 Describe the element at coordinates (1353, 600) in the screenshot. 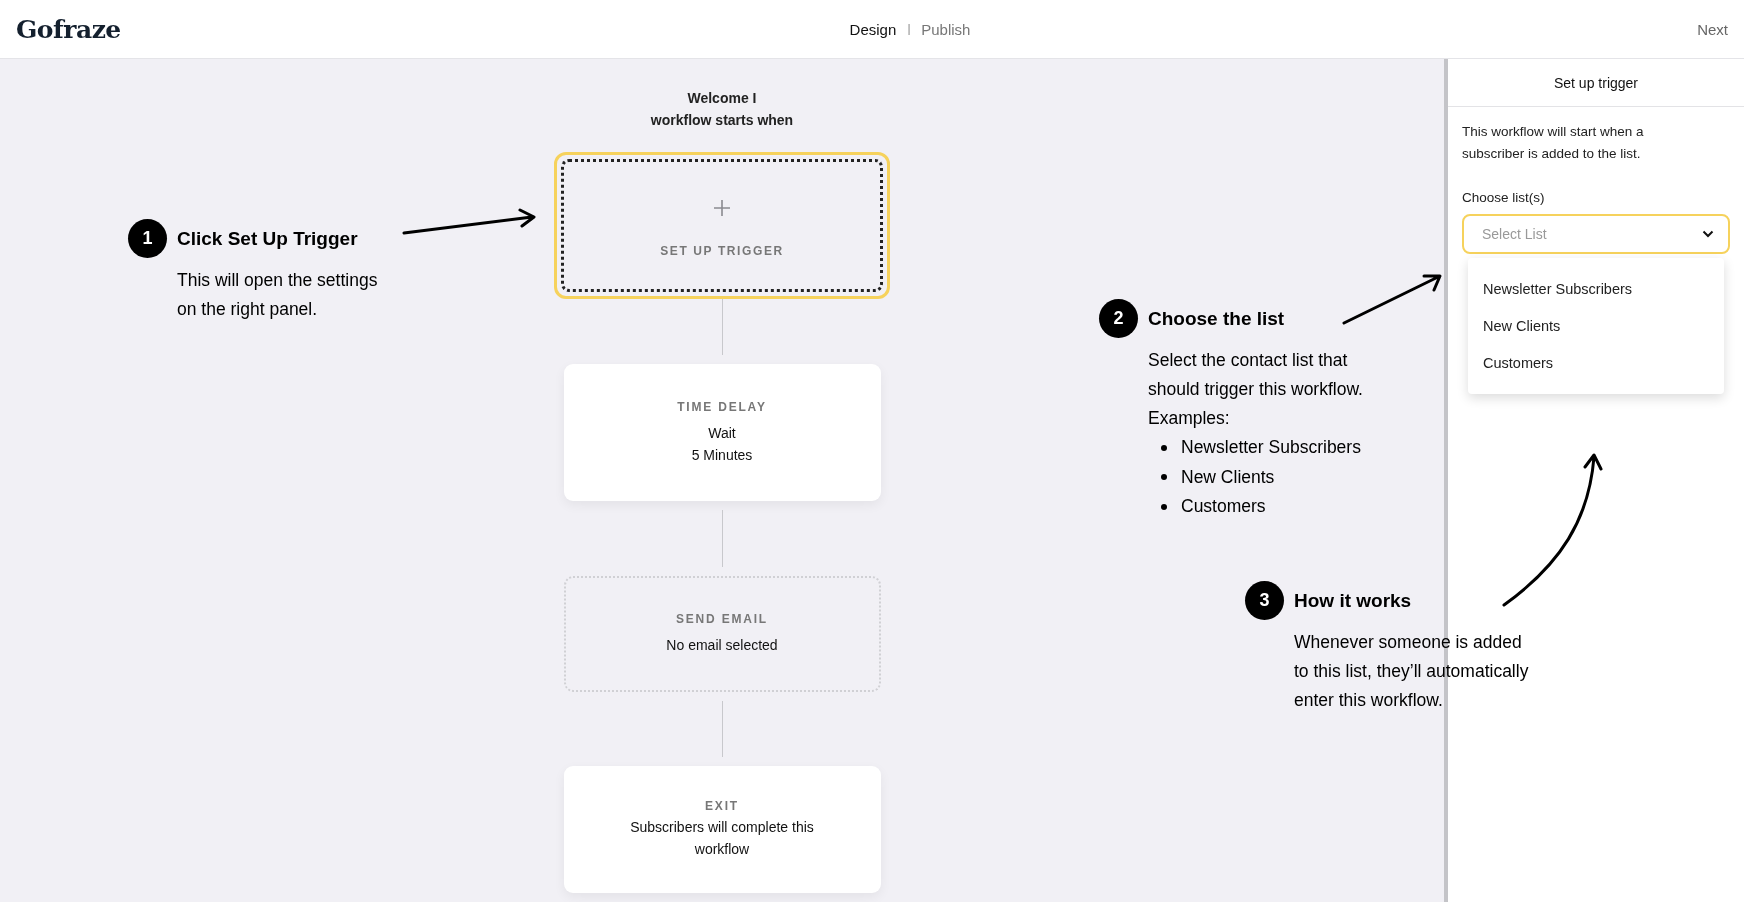

I see `annotation-title: How it works` at that location.